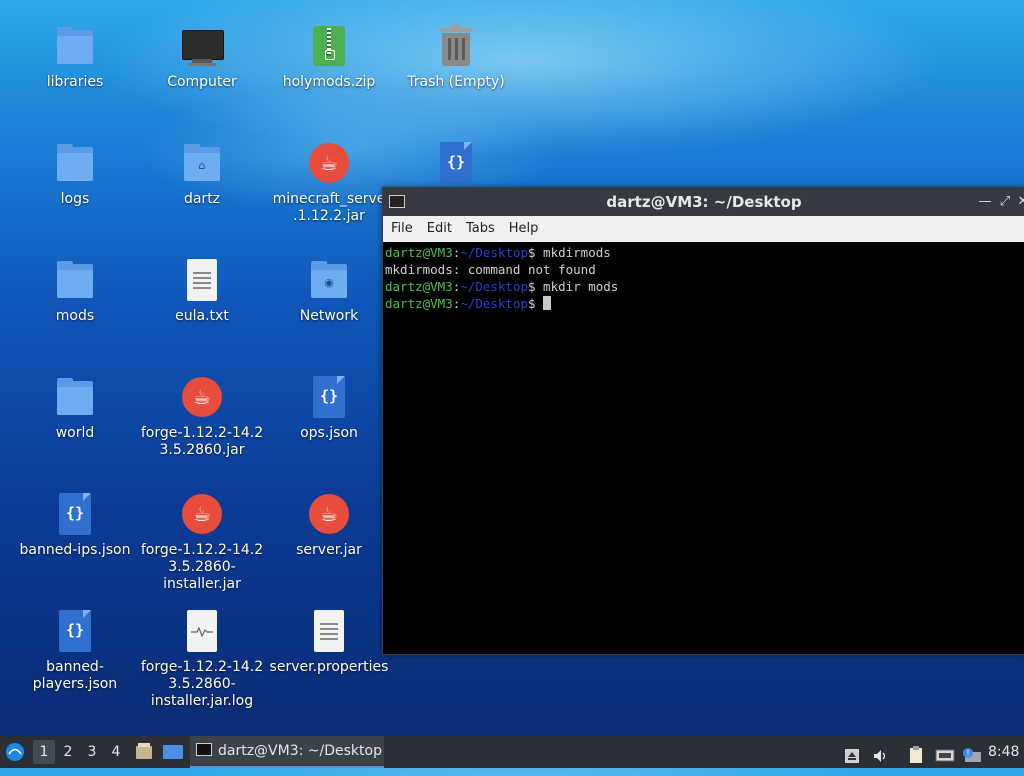  I want to click on desktop-icon-server-properties: server.properties, so click(329, 641).